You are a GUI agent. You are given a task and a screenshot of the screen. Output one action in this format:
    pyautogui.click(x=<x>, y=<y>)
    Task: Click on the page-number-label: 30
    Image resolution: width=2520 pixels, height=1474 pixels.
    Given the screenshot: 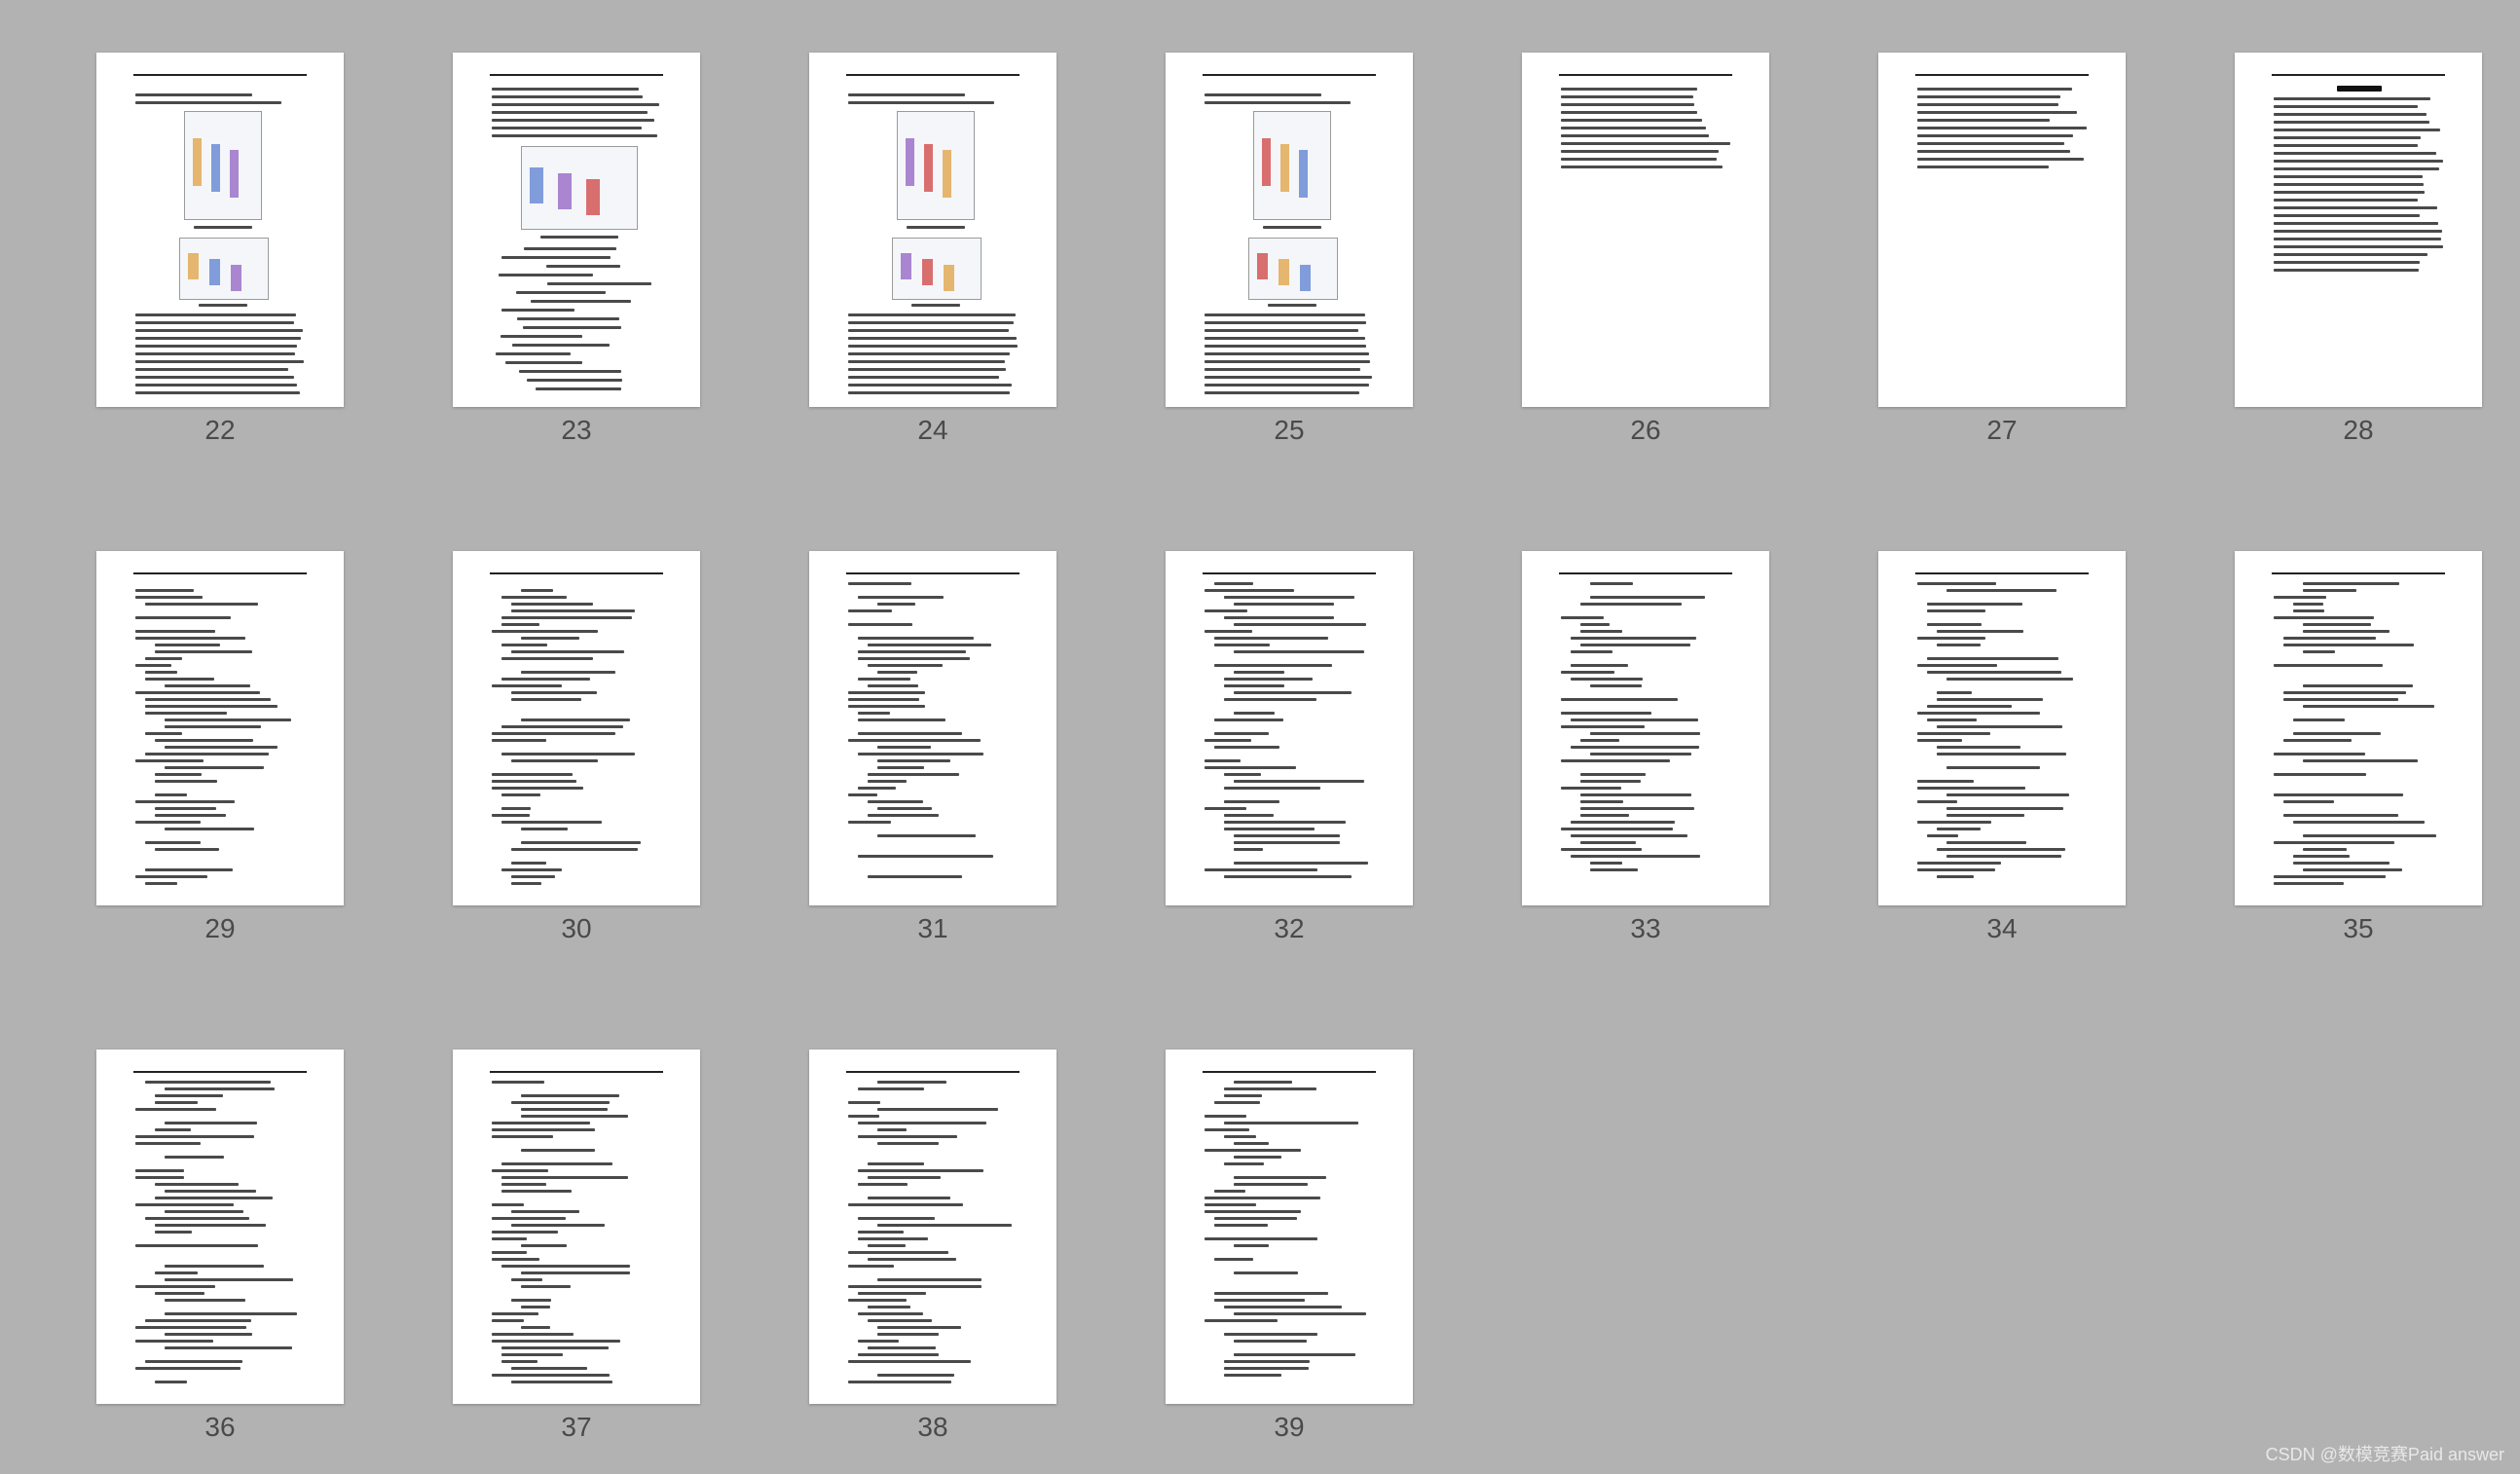 What is the action you would take?
    pyautogui.click(x=576, y=929)
    